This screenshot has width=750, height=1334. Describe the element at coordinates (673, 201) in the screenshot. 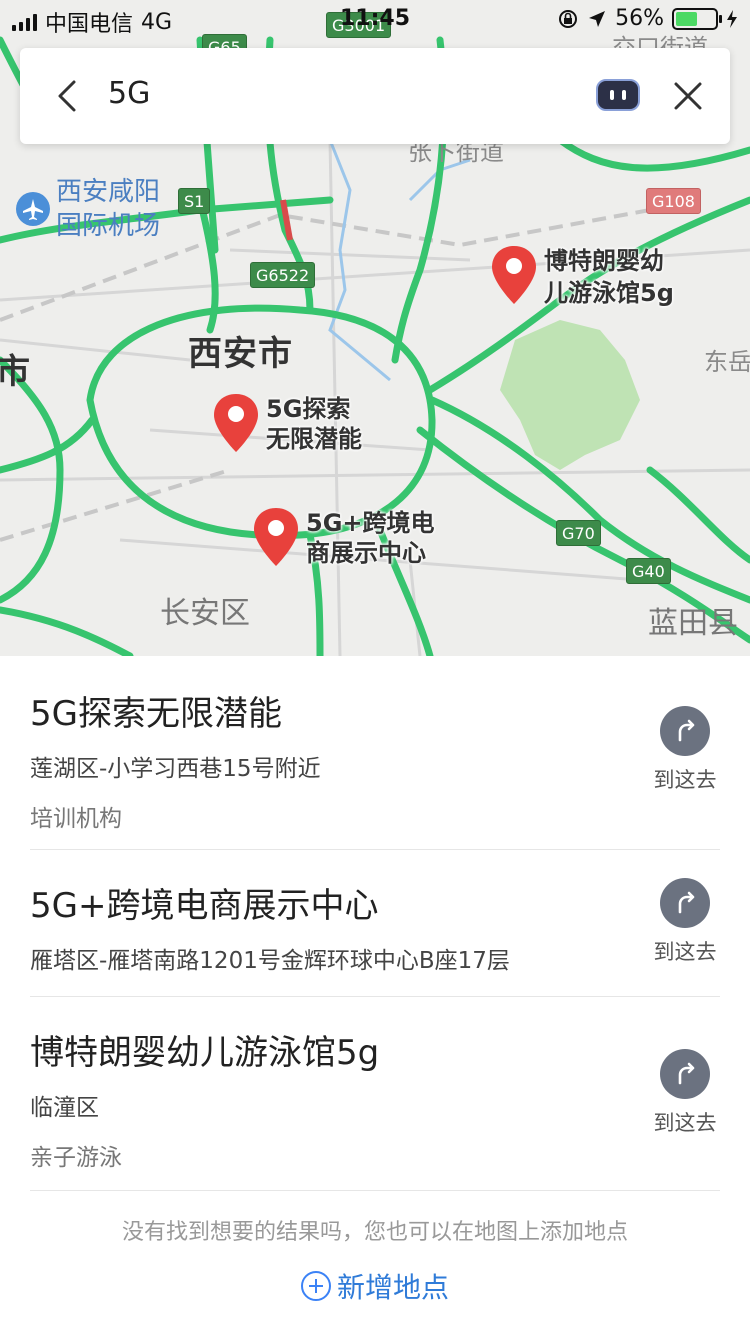

I see `road-shield-g108: G108` at that location.